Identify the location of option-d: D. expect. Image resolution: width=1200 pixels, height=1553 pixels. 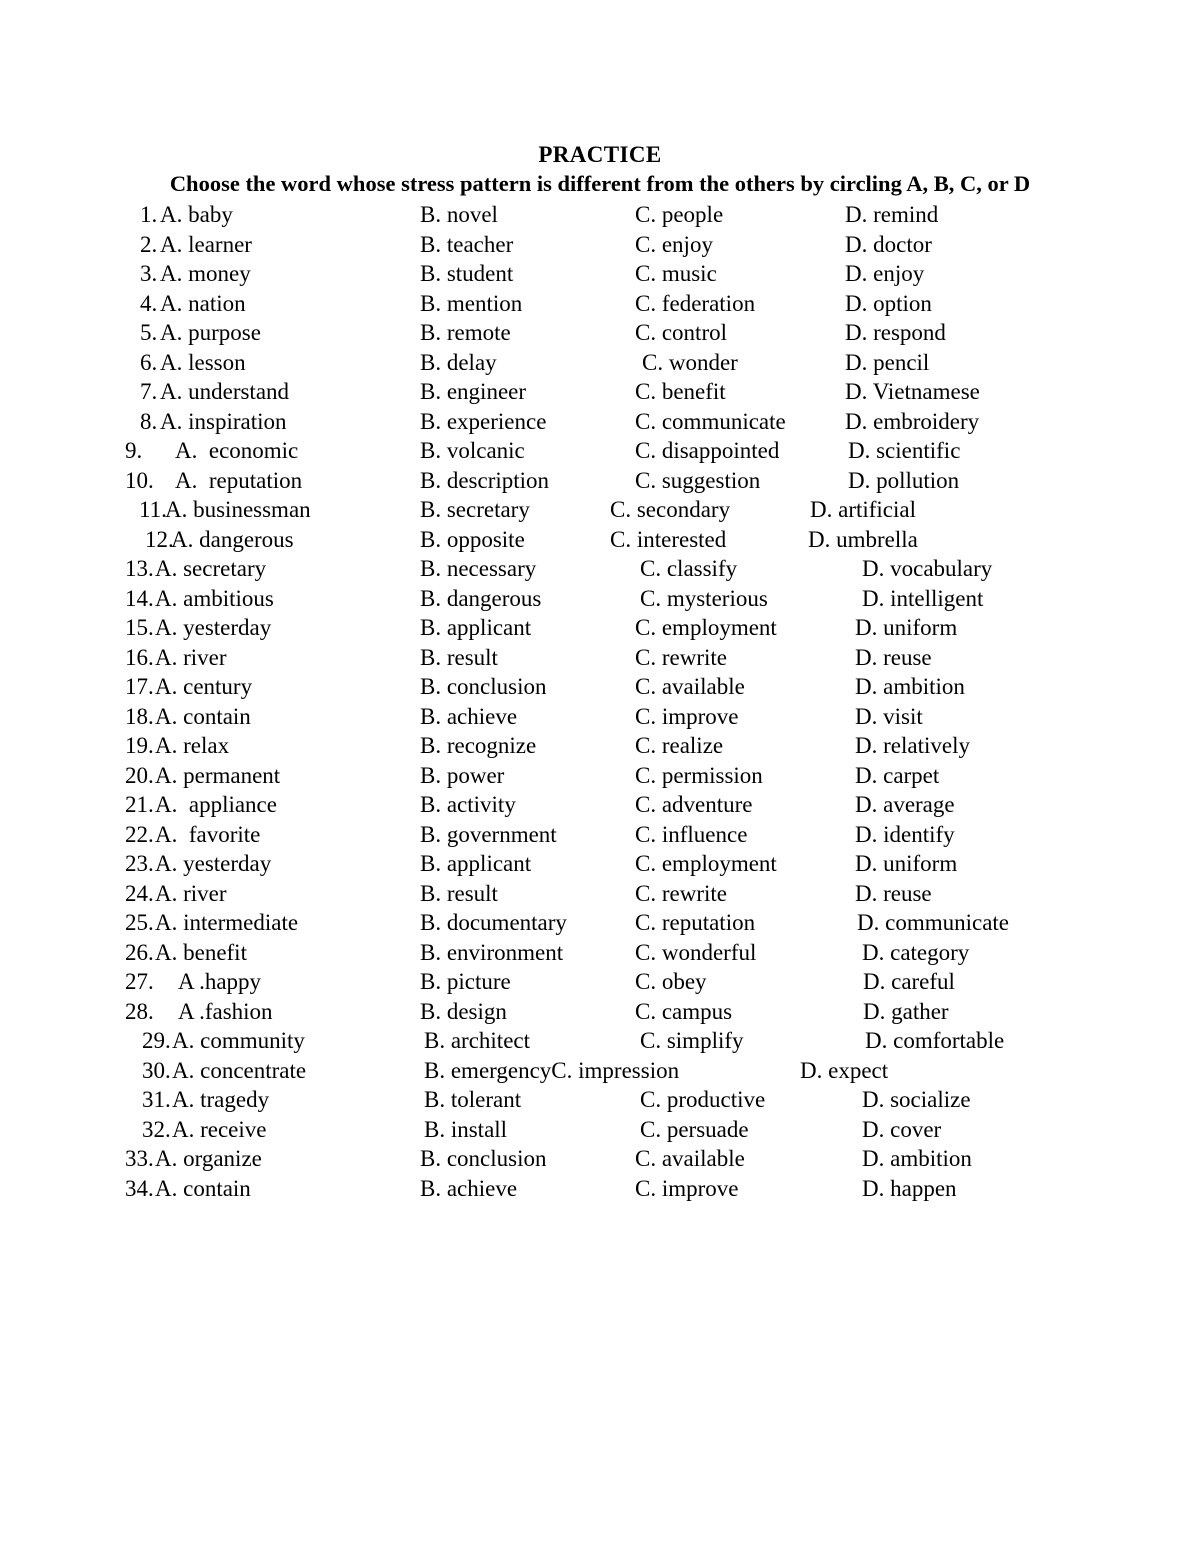
(844, 1071).